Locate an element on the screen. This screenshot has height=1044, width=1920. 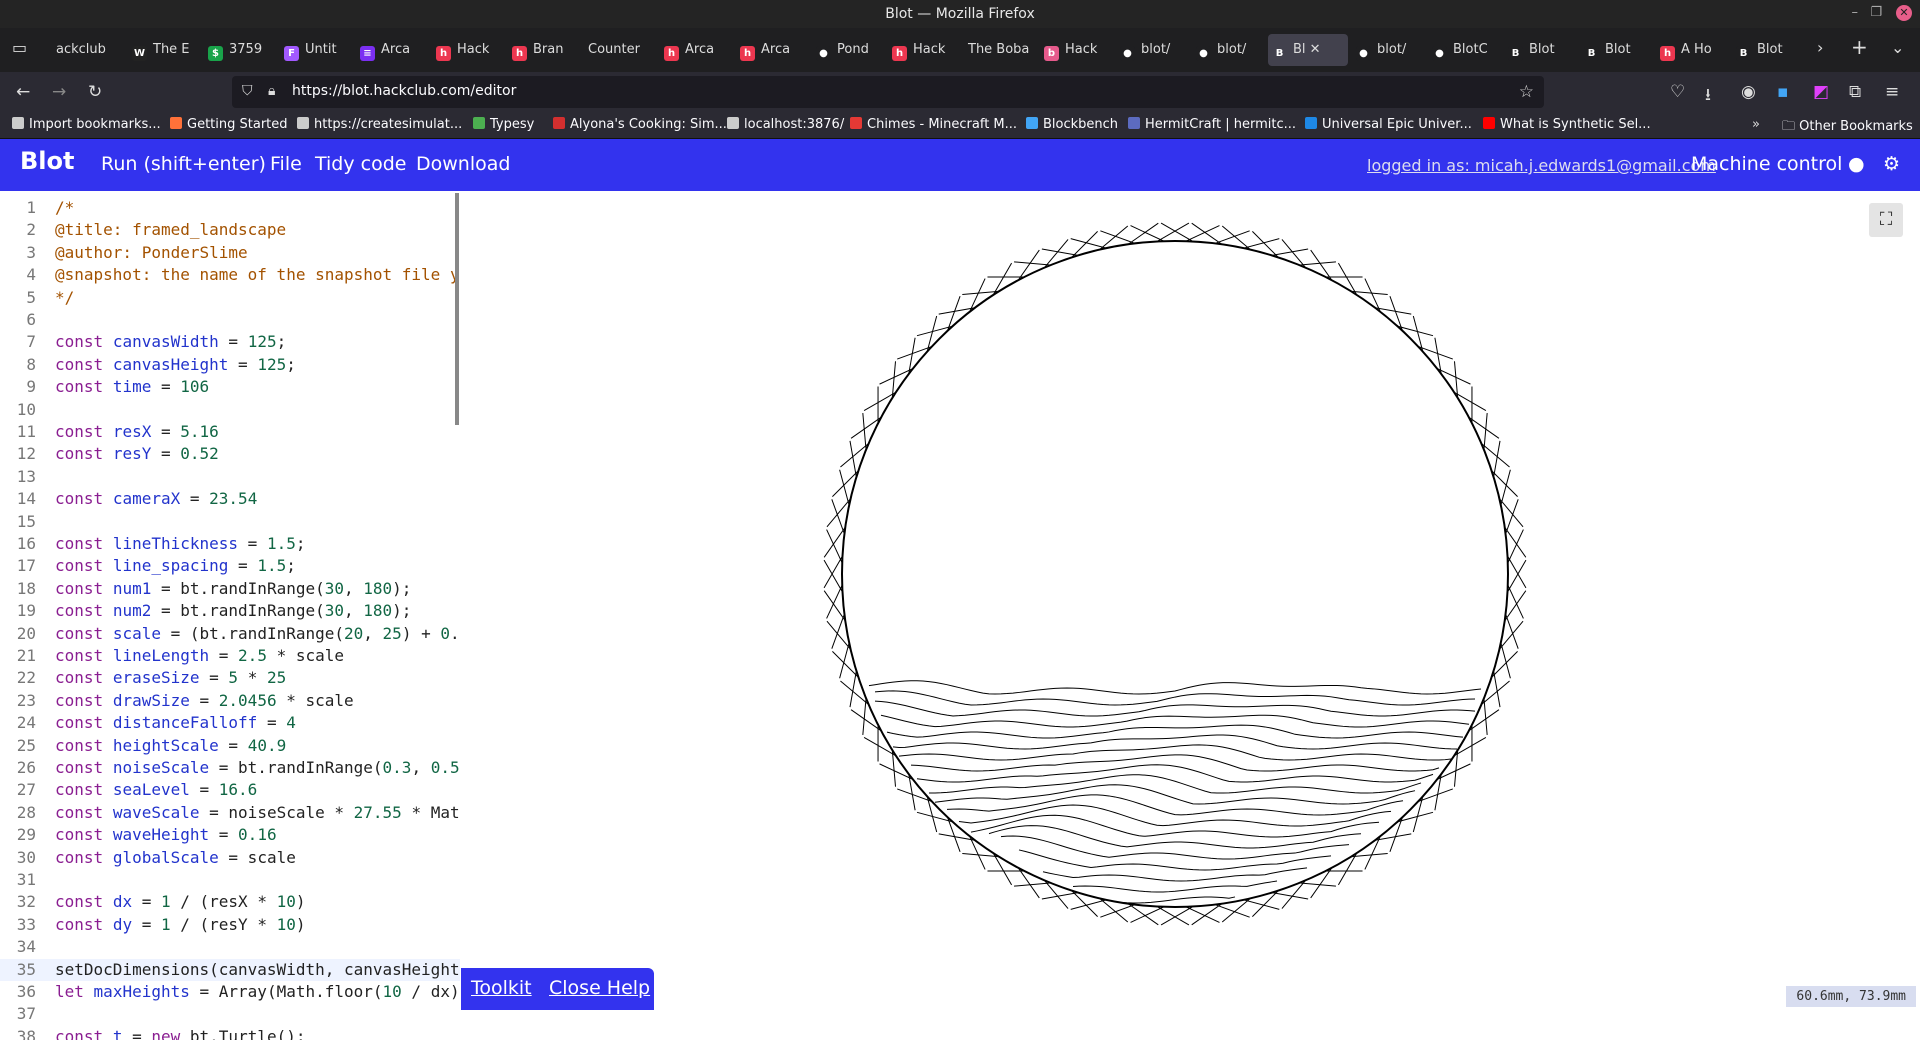
code-line: 14 const cameraX = 23.54 is located at coordinates (230, 499).